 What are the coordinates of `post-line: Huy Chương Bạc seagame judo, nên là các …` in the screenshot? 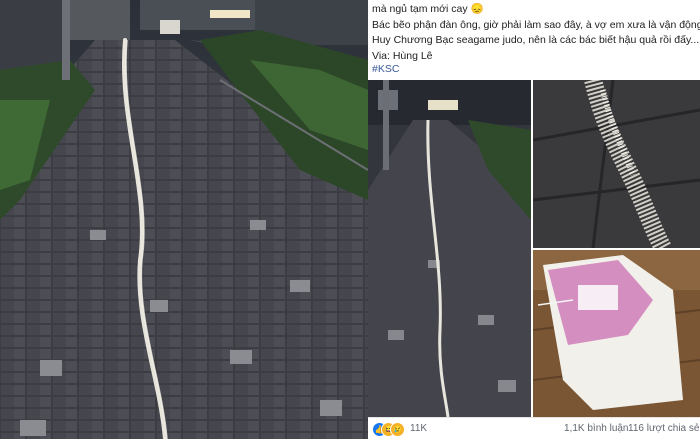 It's located at (536, 40).